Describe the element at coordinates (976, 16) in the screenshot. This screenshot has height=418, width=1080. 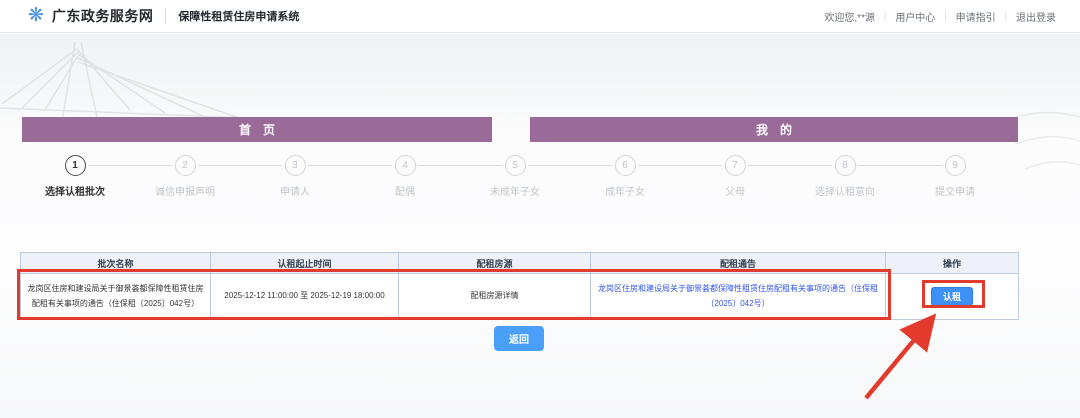
I see `link-apply-guide: 申请指引` at that location.